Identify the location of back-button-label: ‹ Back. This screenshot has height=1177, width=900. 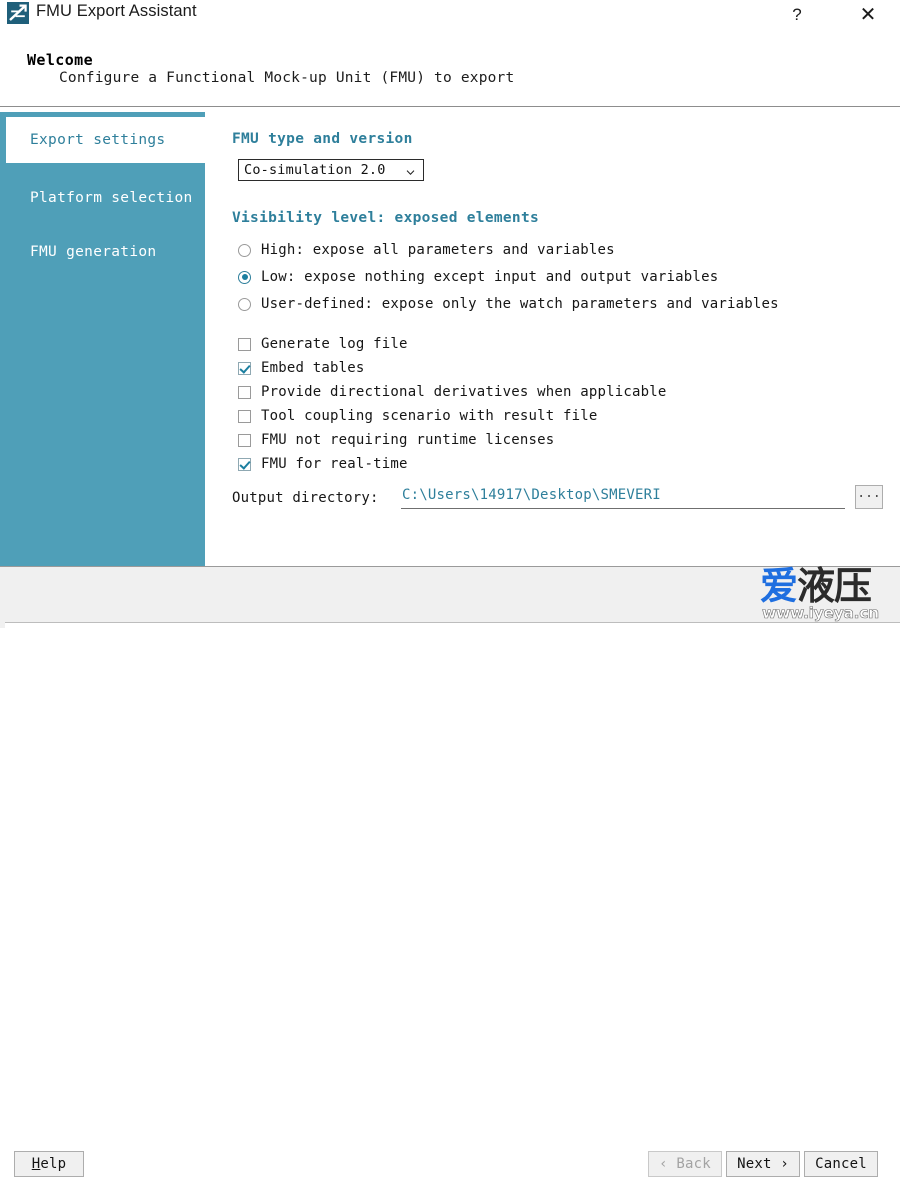
(685, 1164).